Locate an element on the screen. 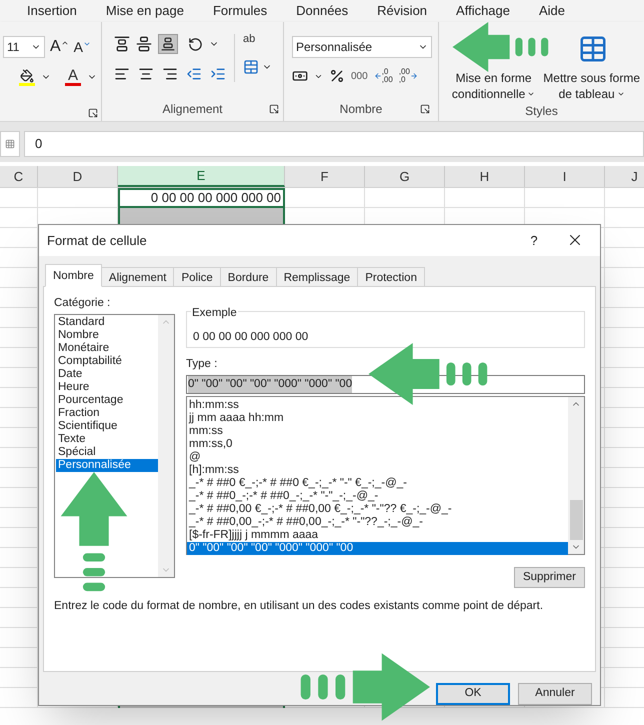 This screenshot has height=725, width=644. dialog-title: Format de cellule is located at coordinates (97, 241).